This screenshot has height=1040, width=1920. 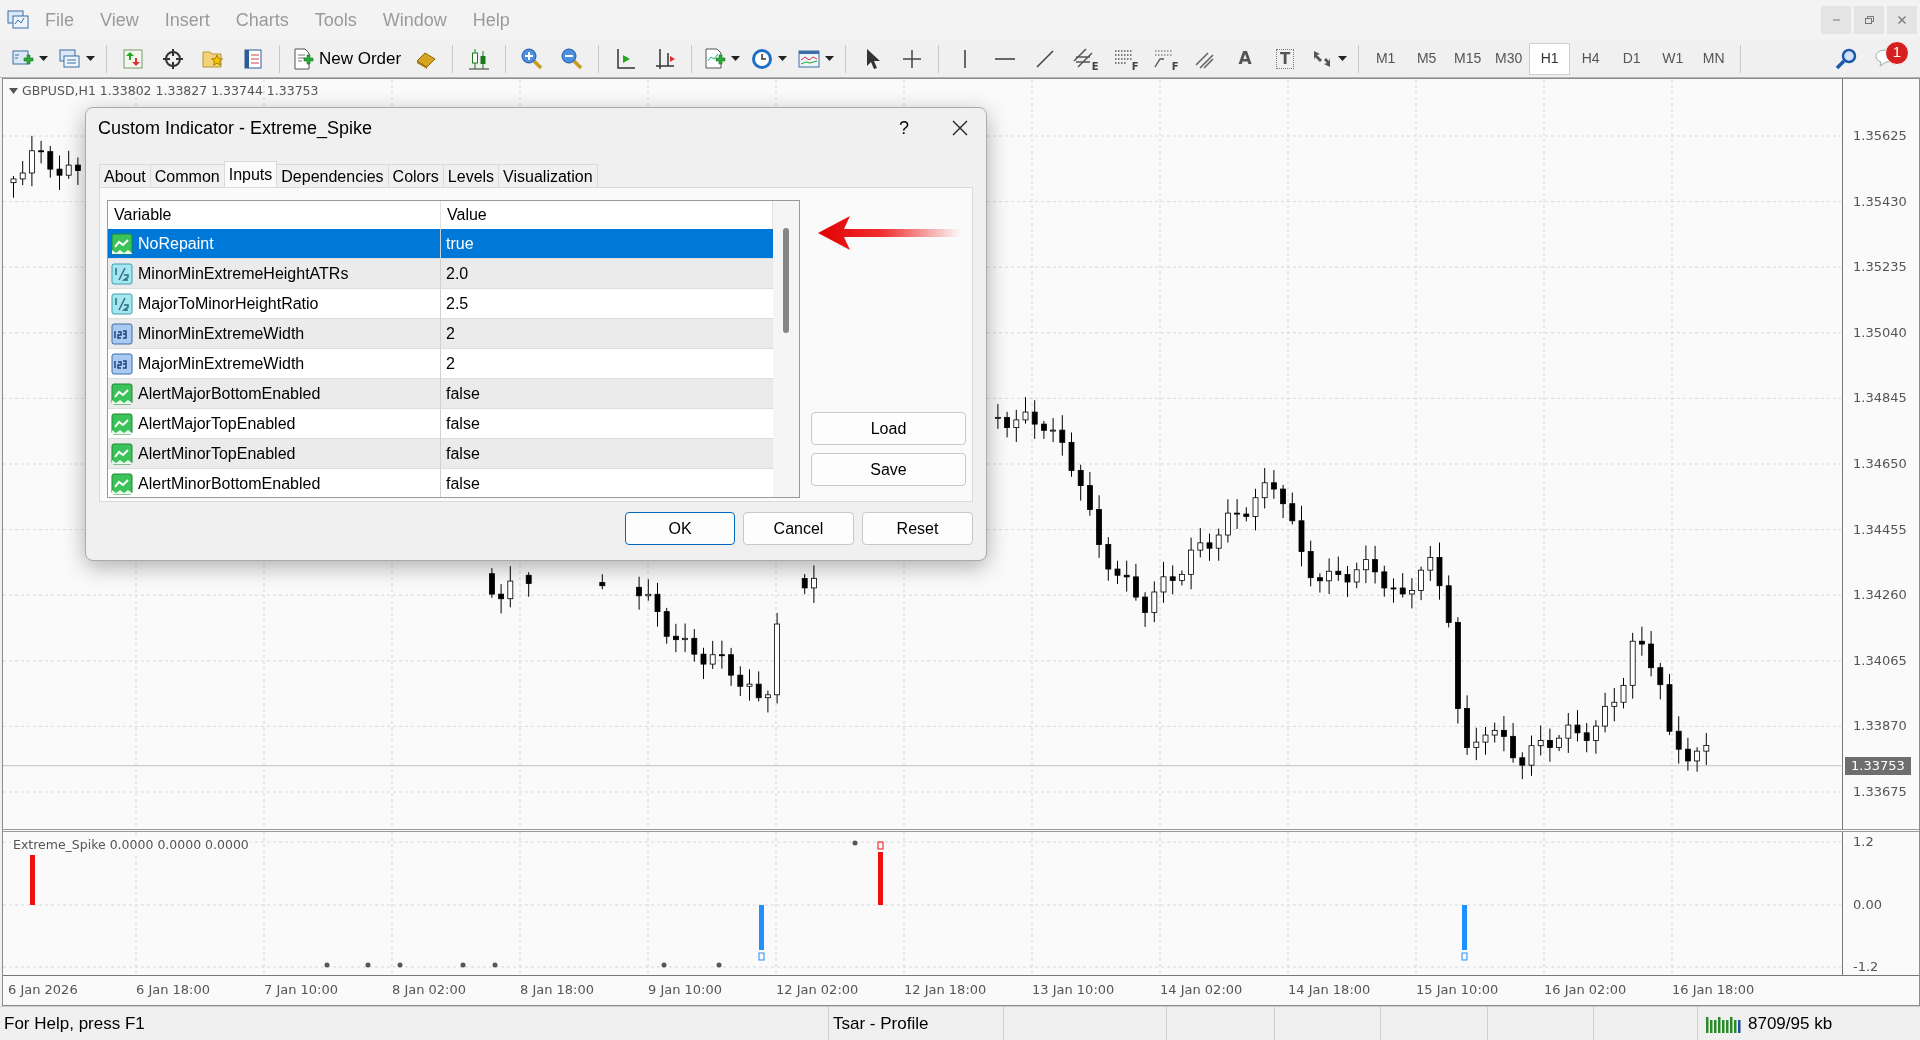 What do you see at coordinates (43, 990) in the screenshot?
I see `time-label: 6 Jan 2026` at bounding box center [43, 990].